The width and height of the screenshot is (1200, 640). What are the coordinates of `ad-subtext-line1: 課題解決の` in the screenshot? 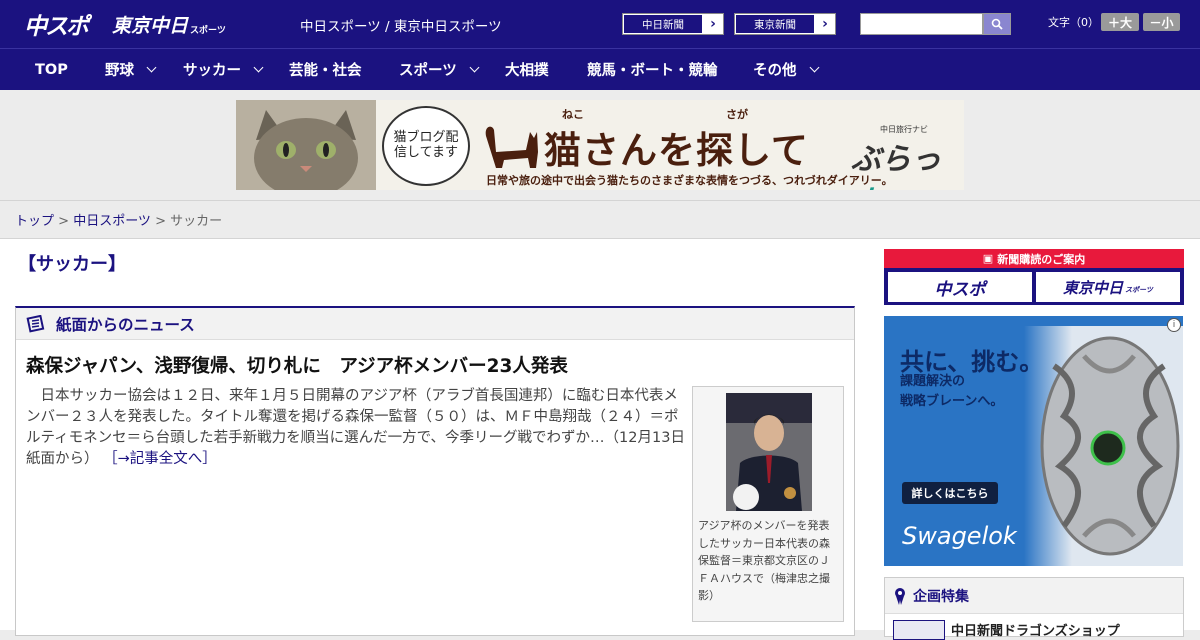 It's located at (933, 381).